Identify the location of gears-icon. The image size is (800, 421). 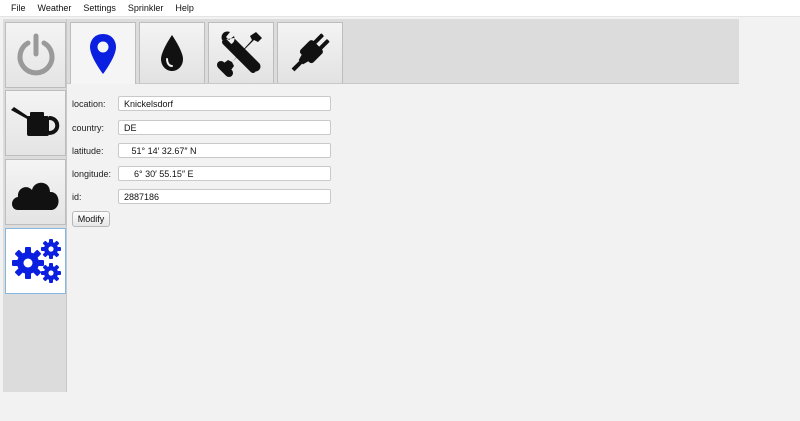
(36, 261).